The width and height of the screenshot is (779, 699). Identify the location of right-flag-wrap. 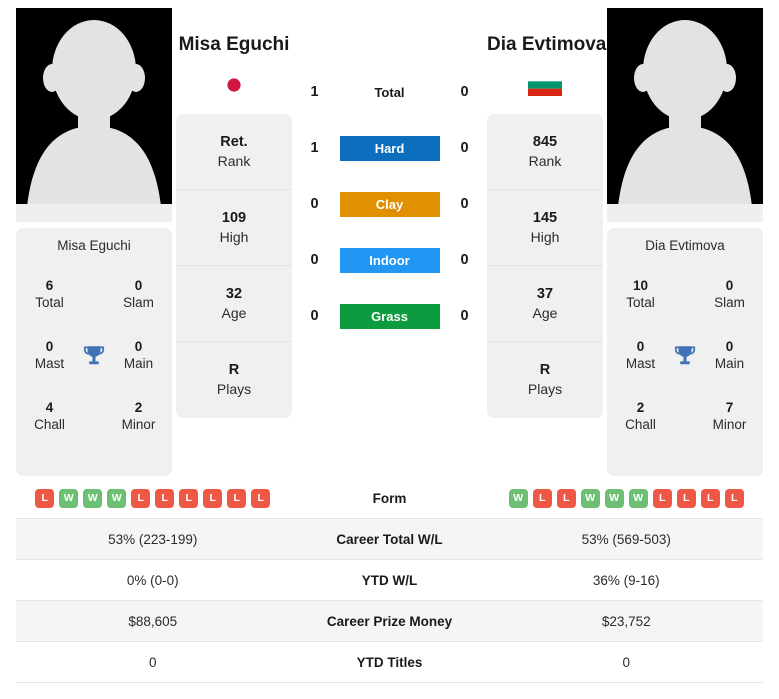
(545, 85).